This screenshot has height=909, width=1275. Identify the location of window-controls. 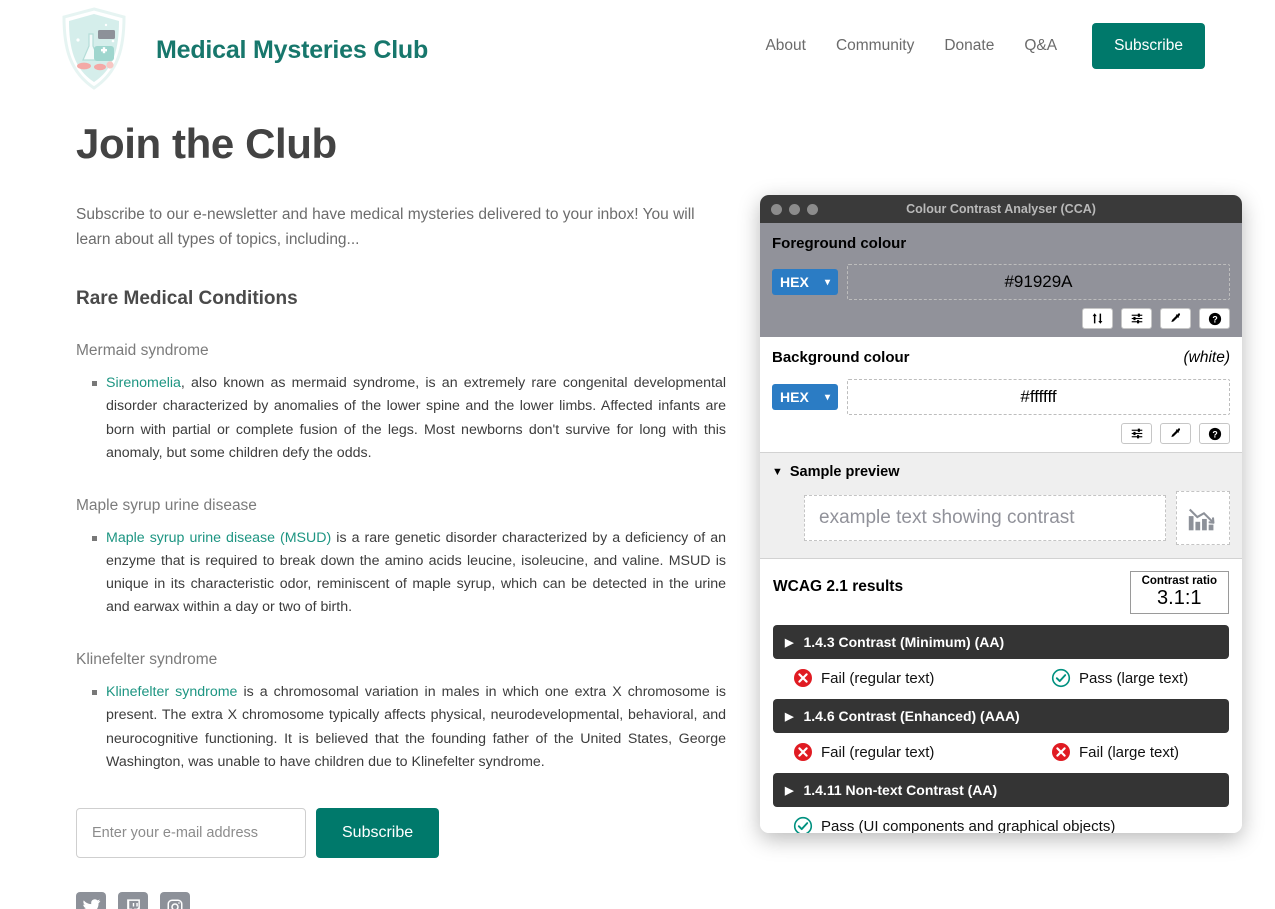
(794, 209).